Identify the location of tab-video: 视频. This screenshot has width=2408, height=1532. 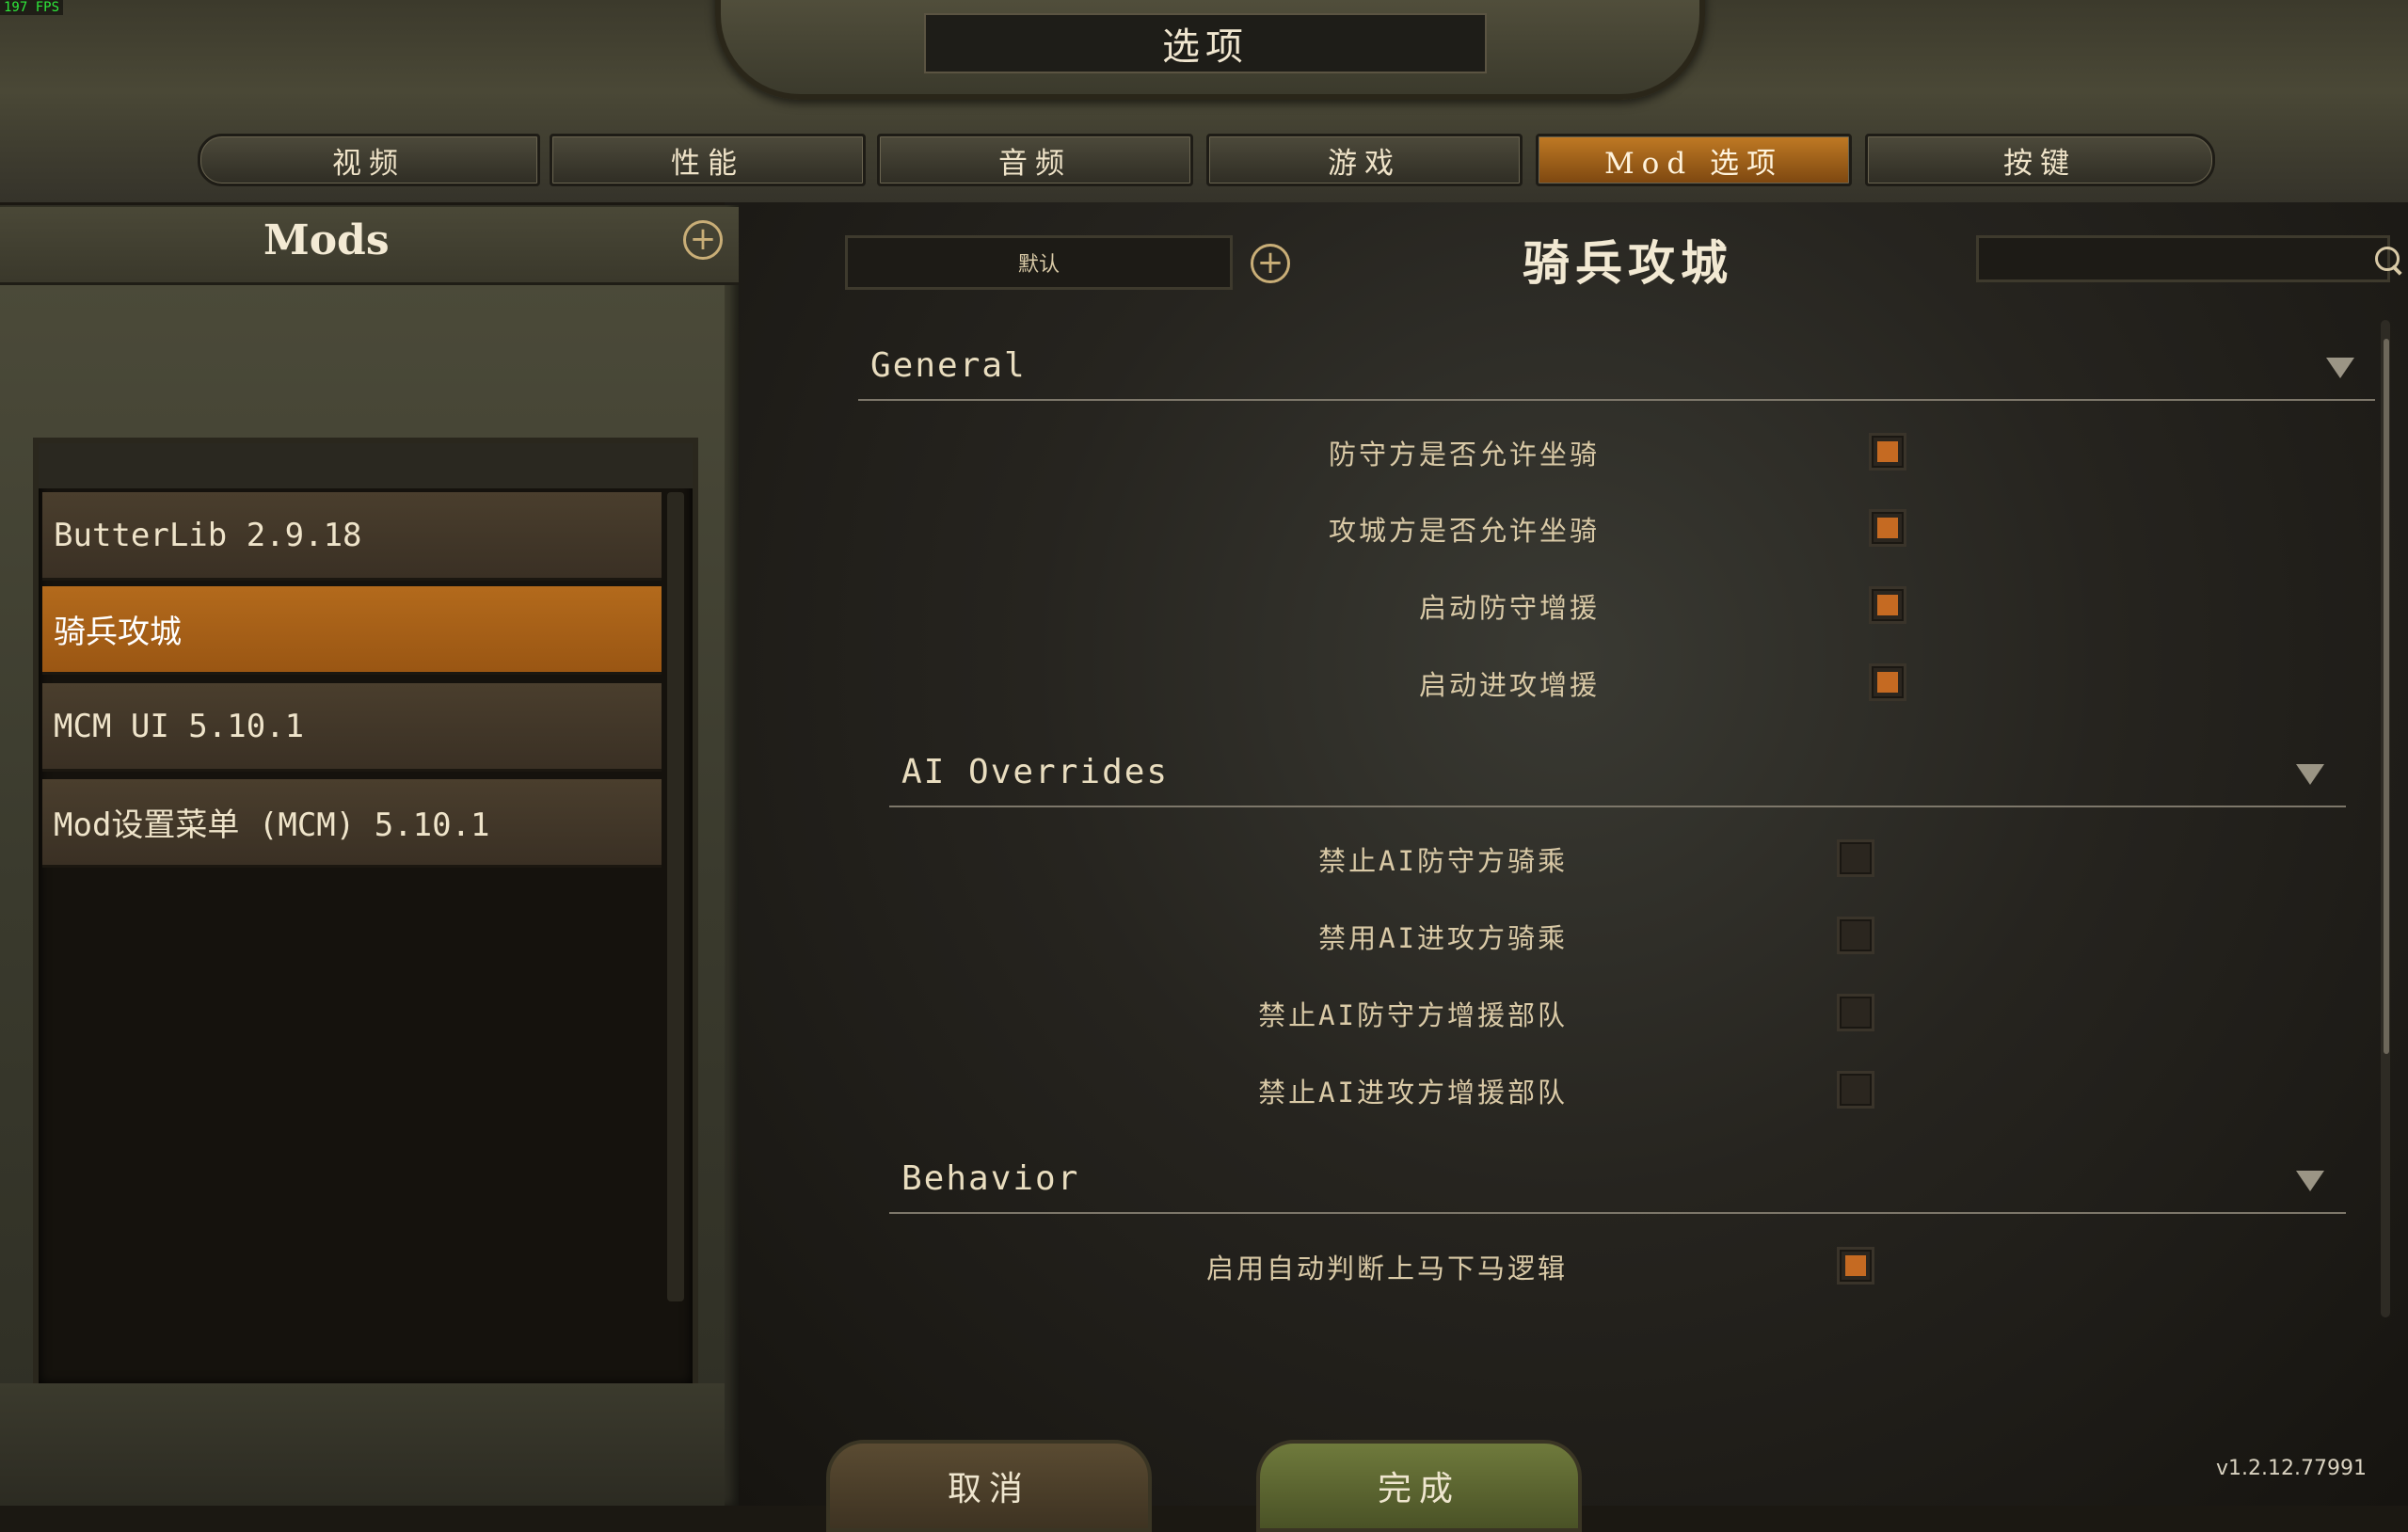
(369, 160).